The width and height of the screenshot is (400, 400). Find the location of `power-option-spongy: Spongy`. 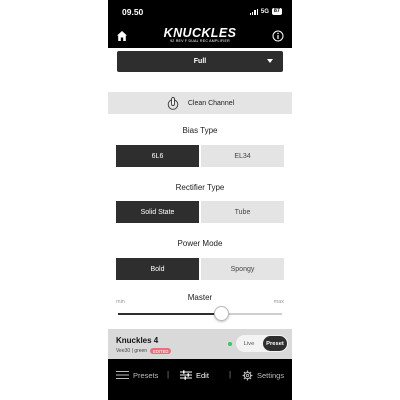

power-option-spongy: Spongy is located at coordinates (242, 269).